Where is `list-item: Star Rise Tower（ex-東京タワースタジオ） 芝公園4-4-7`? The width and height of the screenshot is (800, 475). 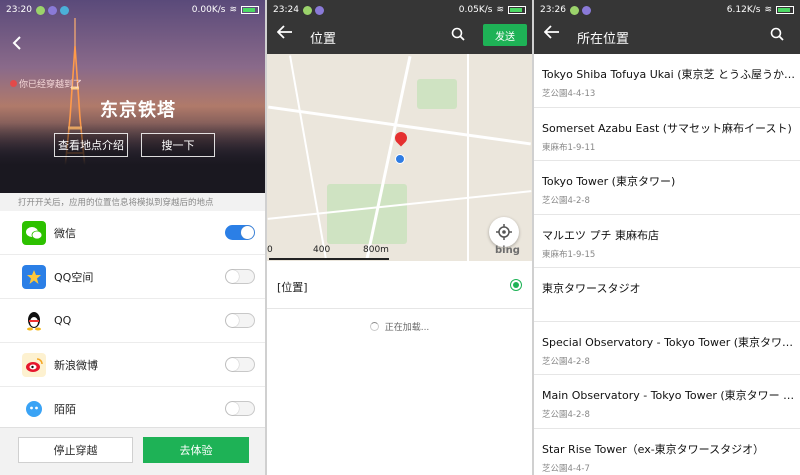 list-item: Star Rise Tower（ex-東京タワースタジオ） 芝公園4-4-7 is located at coordinates (667, 452).